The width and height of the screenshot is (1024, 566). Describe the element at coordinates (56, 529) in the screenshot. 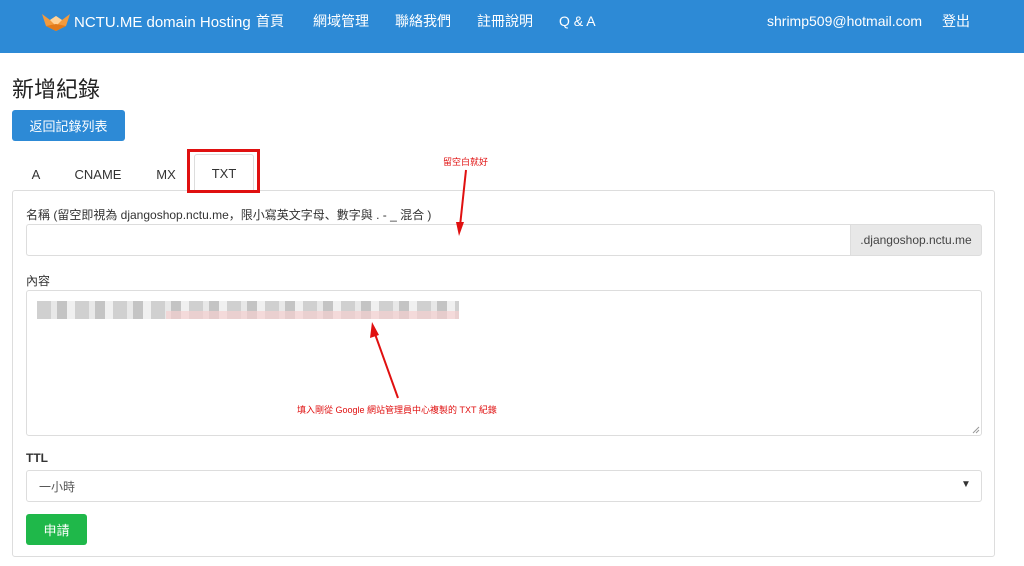

I see `submit-button: 申請` at that location.